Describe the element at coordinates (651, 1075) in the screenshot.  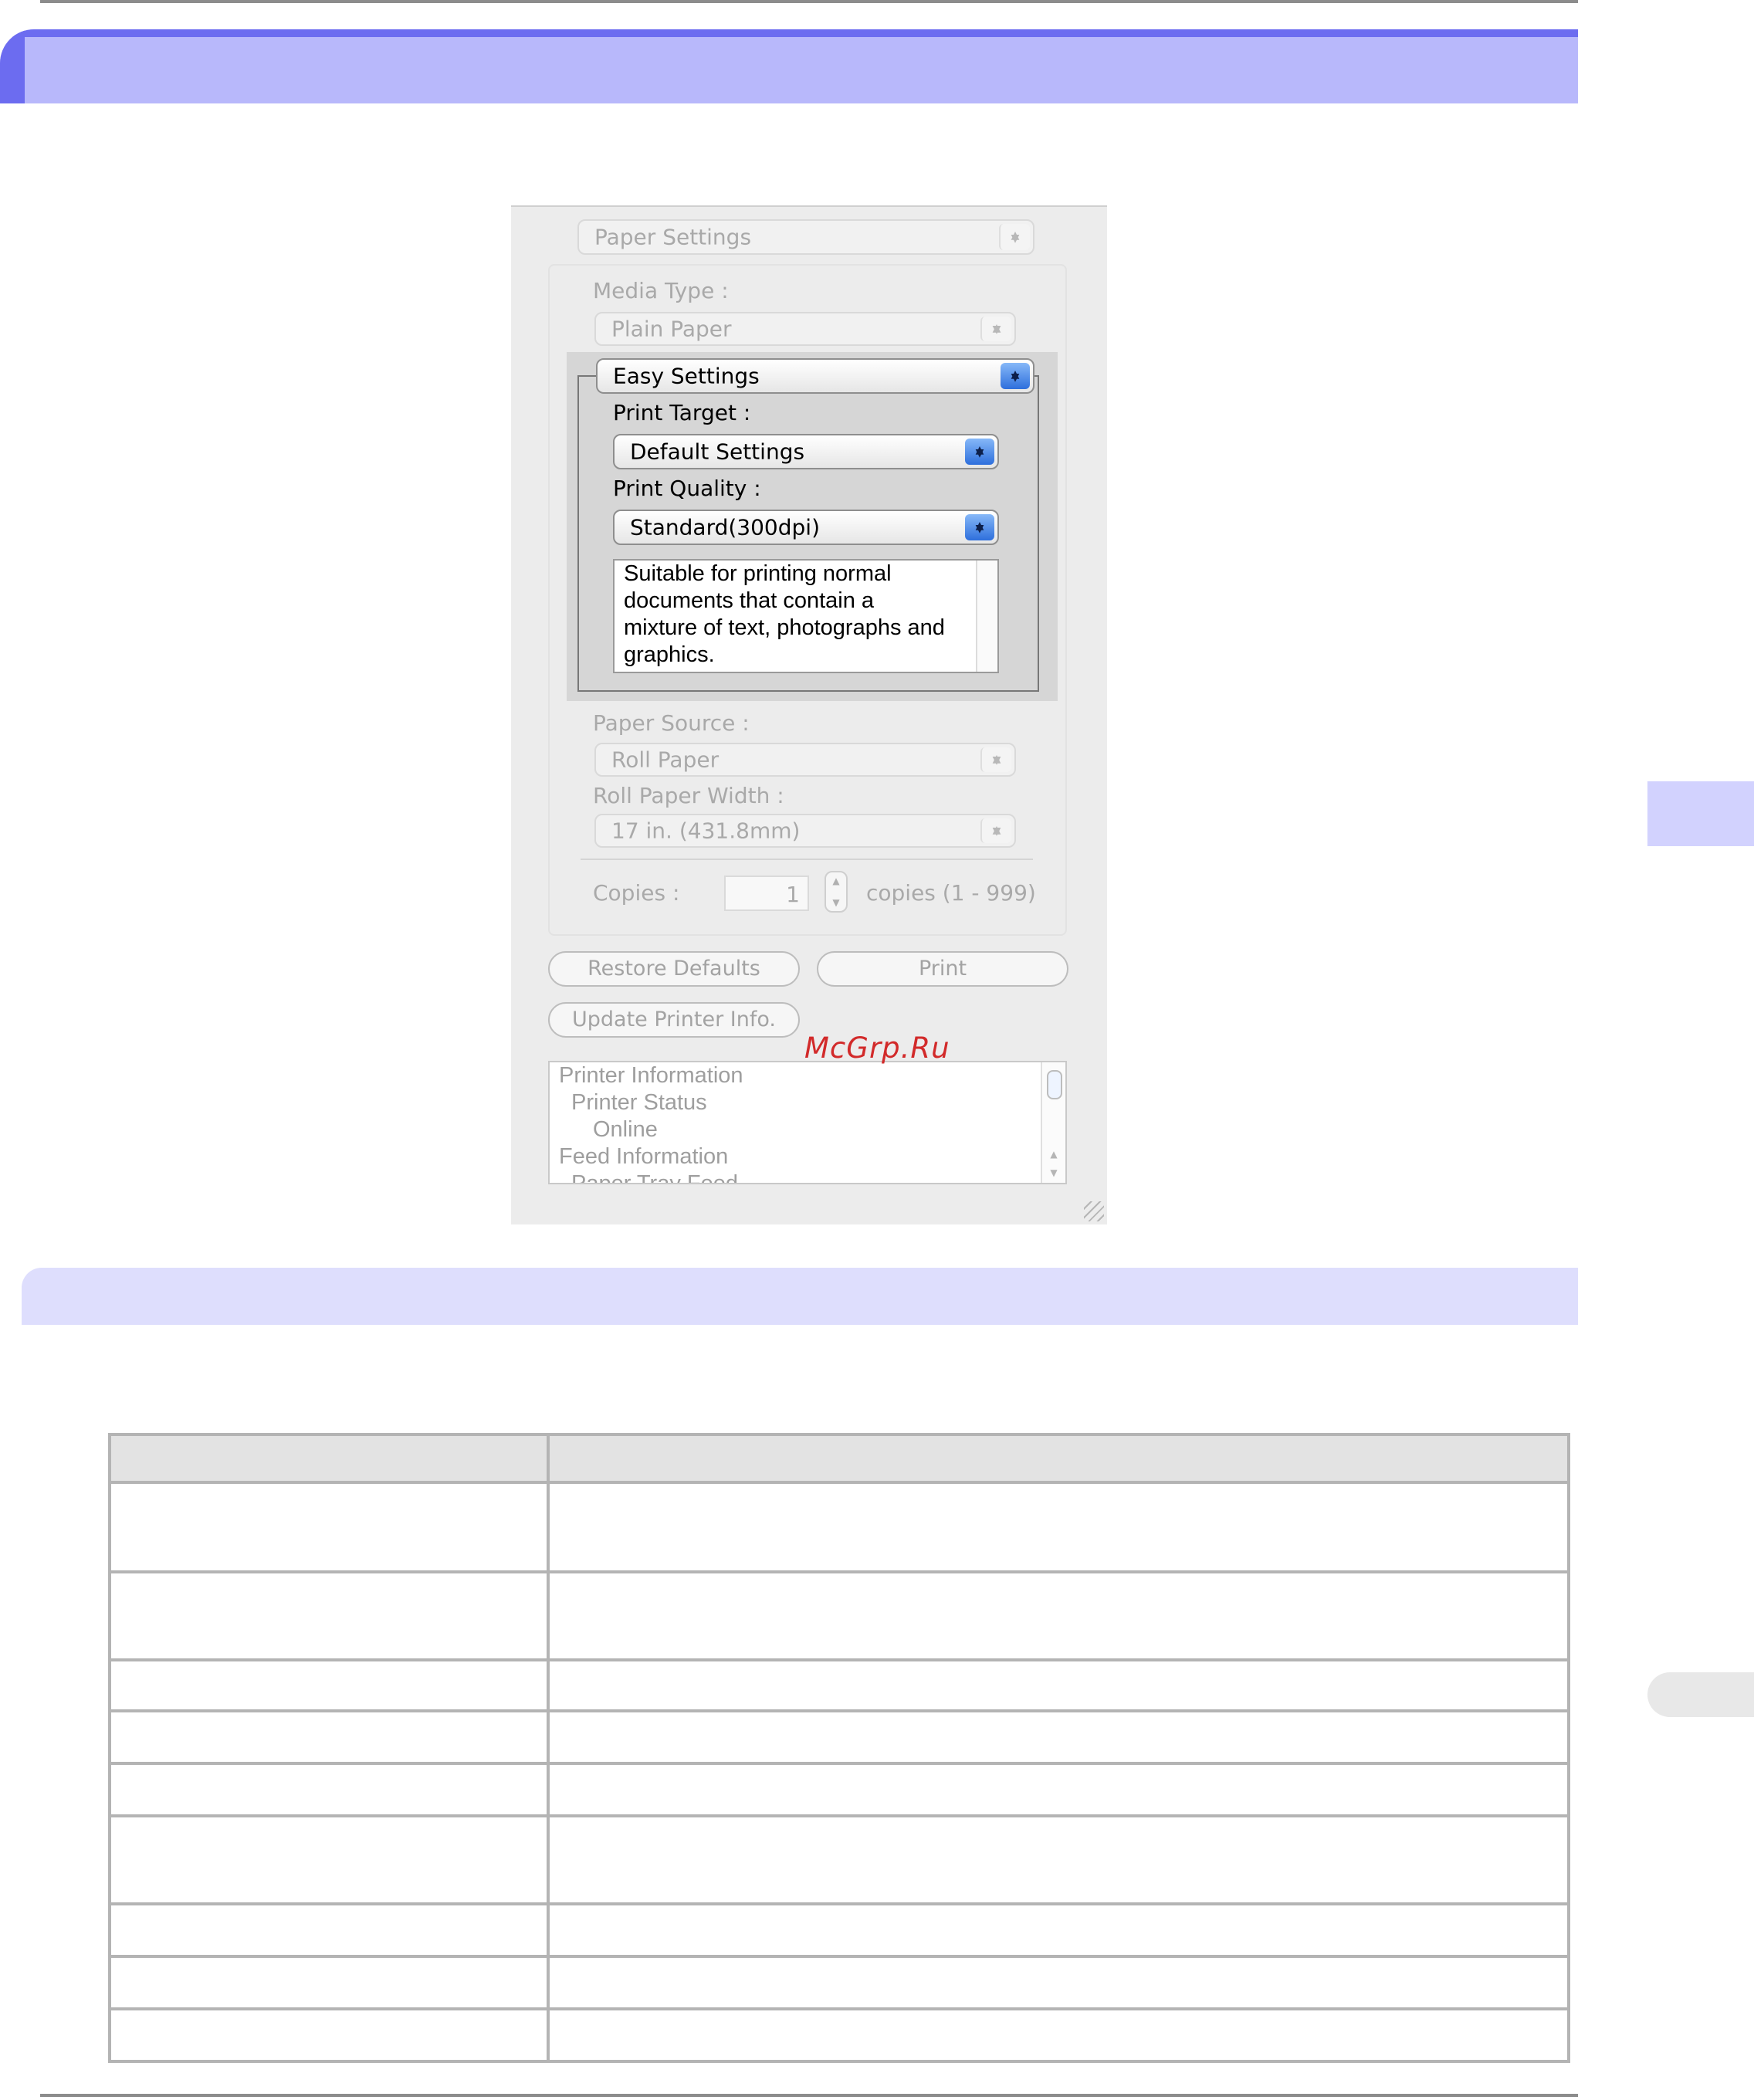
I see `info-line: Printer Information` at that location.